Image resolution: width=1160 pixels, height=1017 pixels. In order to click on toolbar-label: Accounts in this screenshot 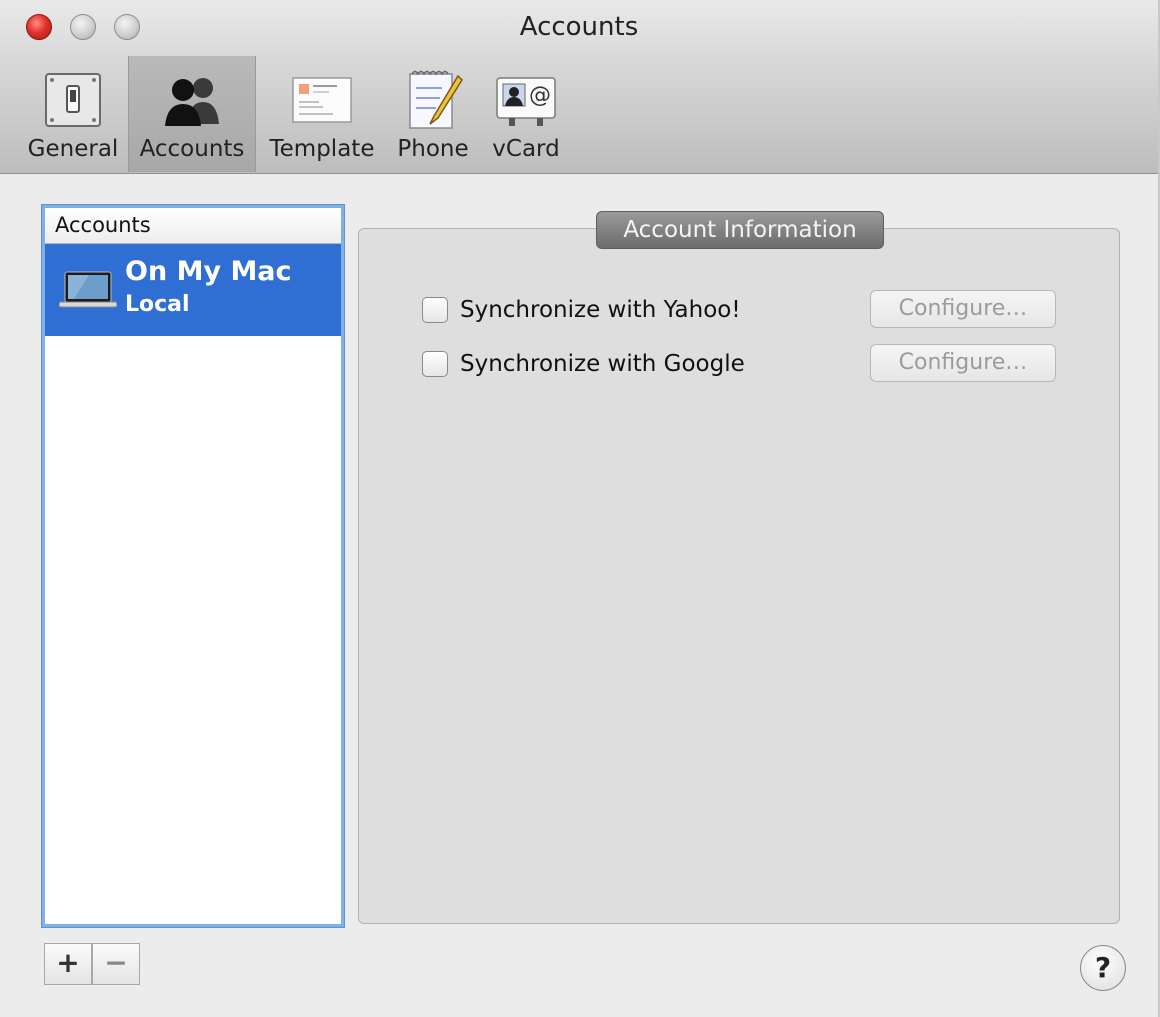, I will do `click(192, 149)`.